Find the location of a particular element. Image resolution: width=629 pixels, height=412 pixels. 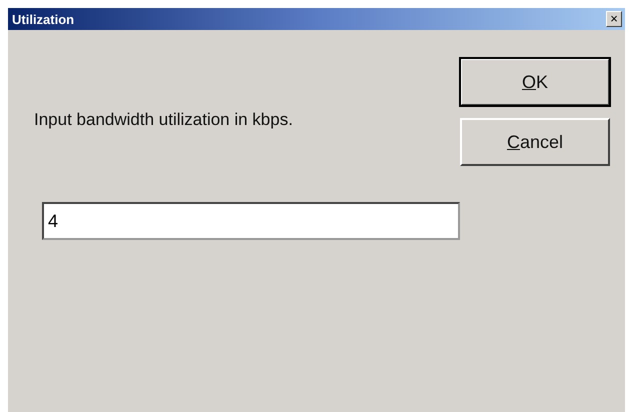

input-field: 4 is located at coordinates (251, 221).